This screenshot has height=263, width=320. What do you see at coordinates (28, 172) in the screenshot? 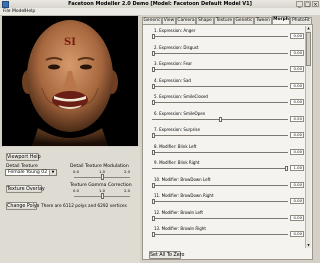
I see `detail-texture-value: Female Young 02` at bounding box center [28, 172].